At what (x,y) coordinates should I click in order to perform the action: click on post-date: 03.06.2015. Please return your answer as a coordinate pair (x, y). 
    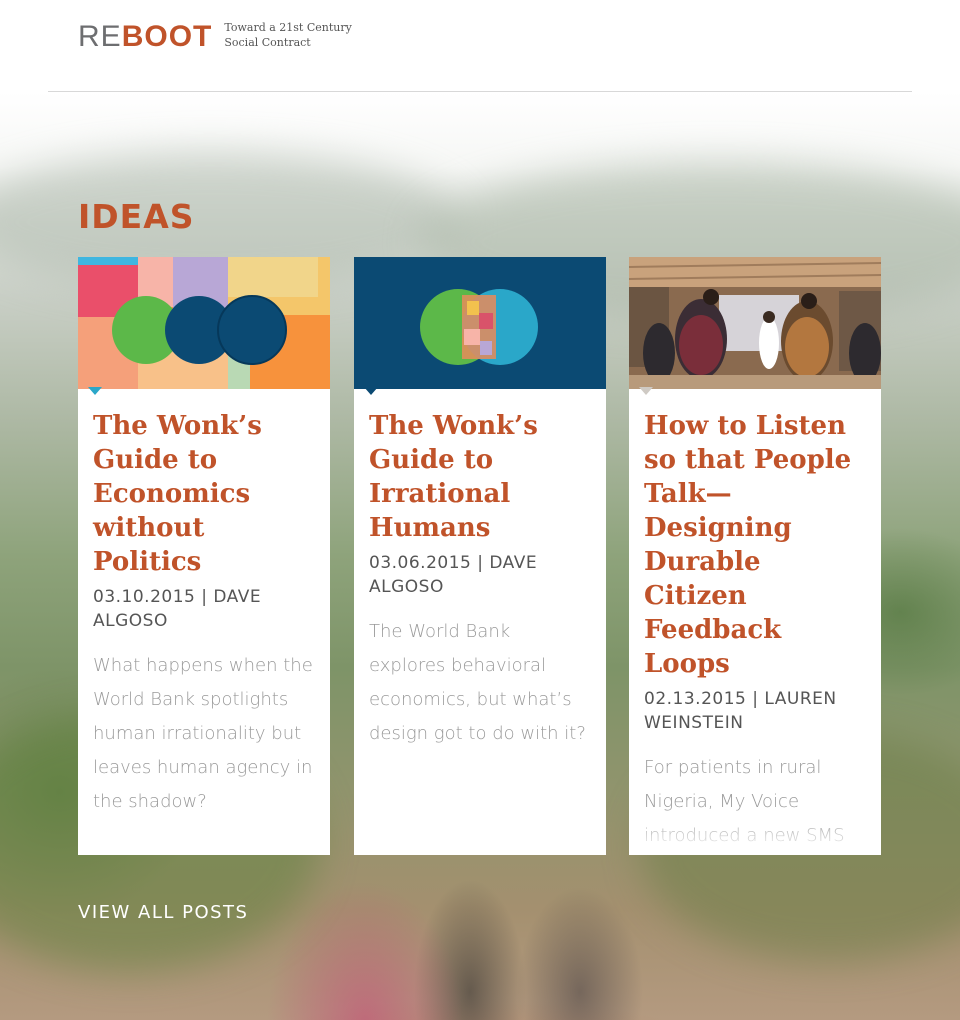
    Looking at the image, I should click on (420, 563).